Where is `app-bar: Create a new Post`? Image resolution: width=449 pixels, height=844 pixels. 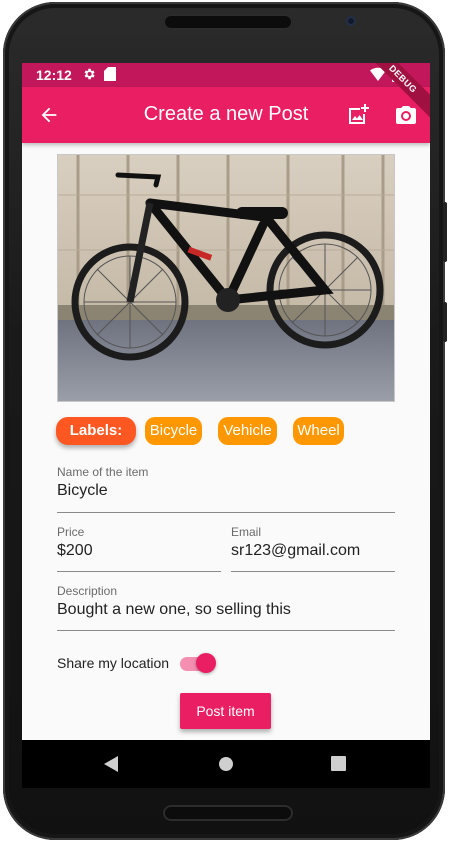 app-bar: Create a new Post is located at coordinates (226, 115).